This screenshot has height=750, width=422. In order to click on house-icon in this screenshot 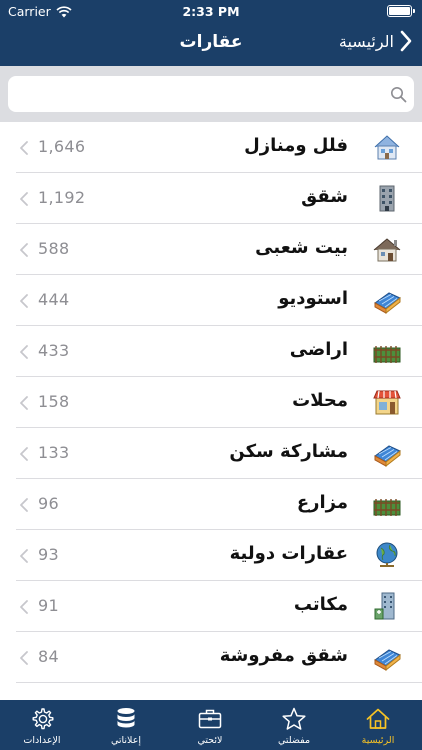, I will do `click(387, 249)`.